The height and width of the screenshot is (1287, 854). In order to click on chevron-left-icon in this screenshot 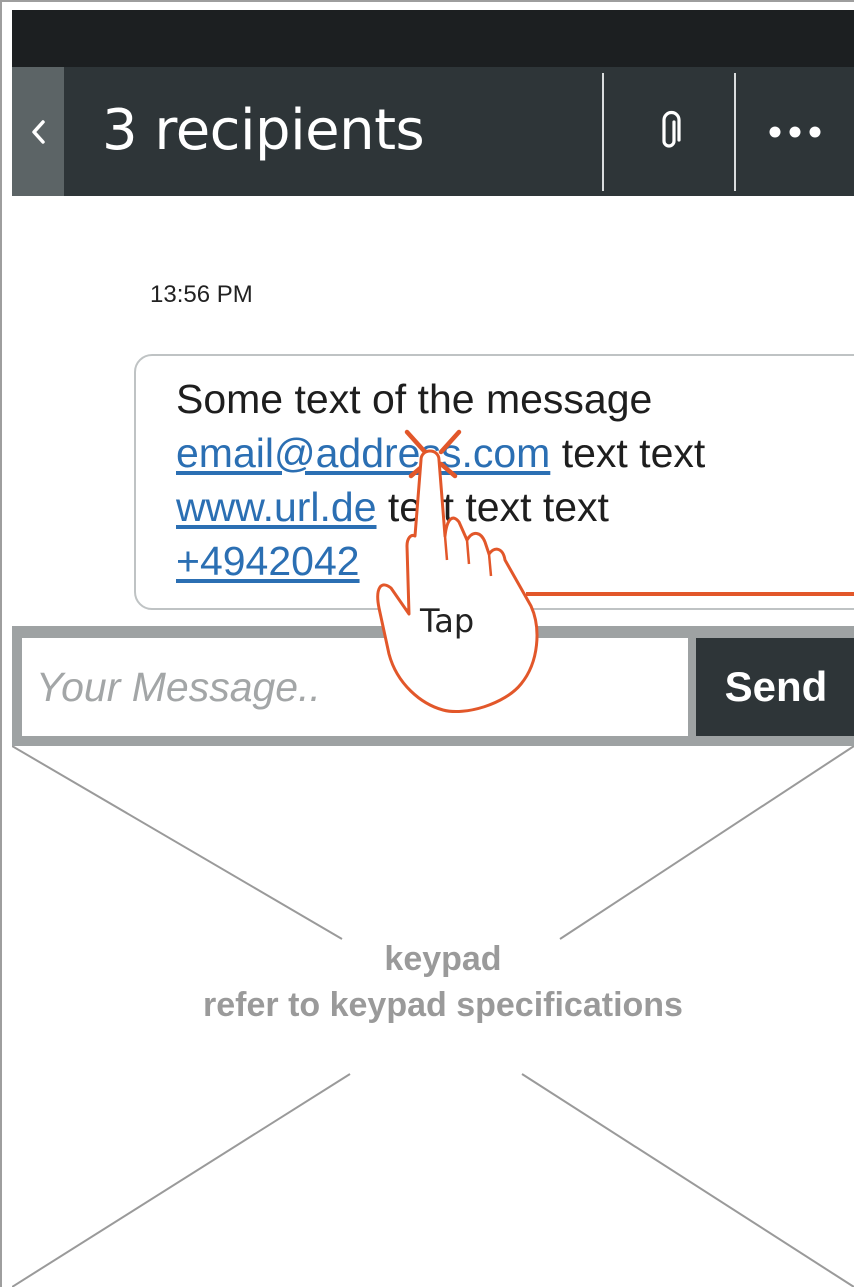, I will do `click(38, 131)`.